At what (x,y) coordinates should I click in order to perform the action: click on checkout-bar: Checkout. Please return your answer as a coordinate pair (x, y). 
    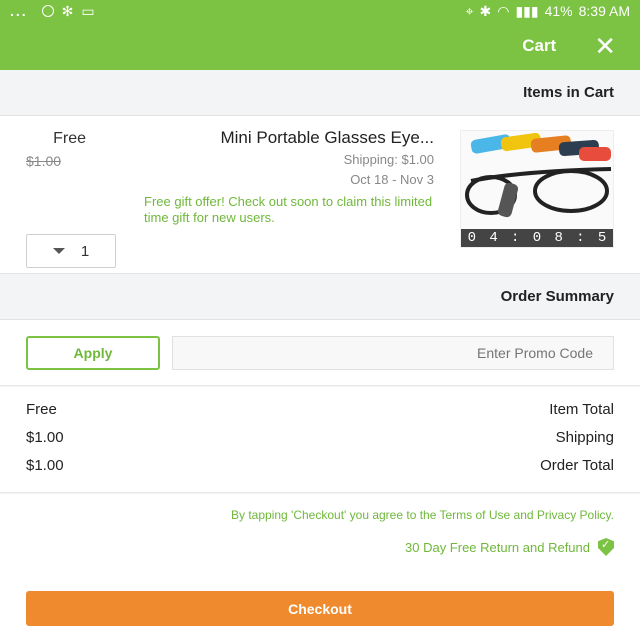
    Looking at the image, I should click on (320, 609).